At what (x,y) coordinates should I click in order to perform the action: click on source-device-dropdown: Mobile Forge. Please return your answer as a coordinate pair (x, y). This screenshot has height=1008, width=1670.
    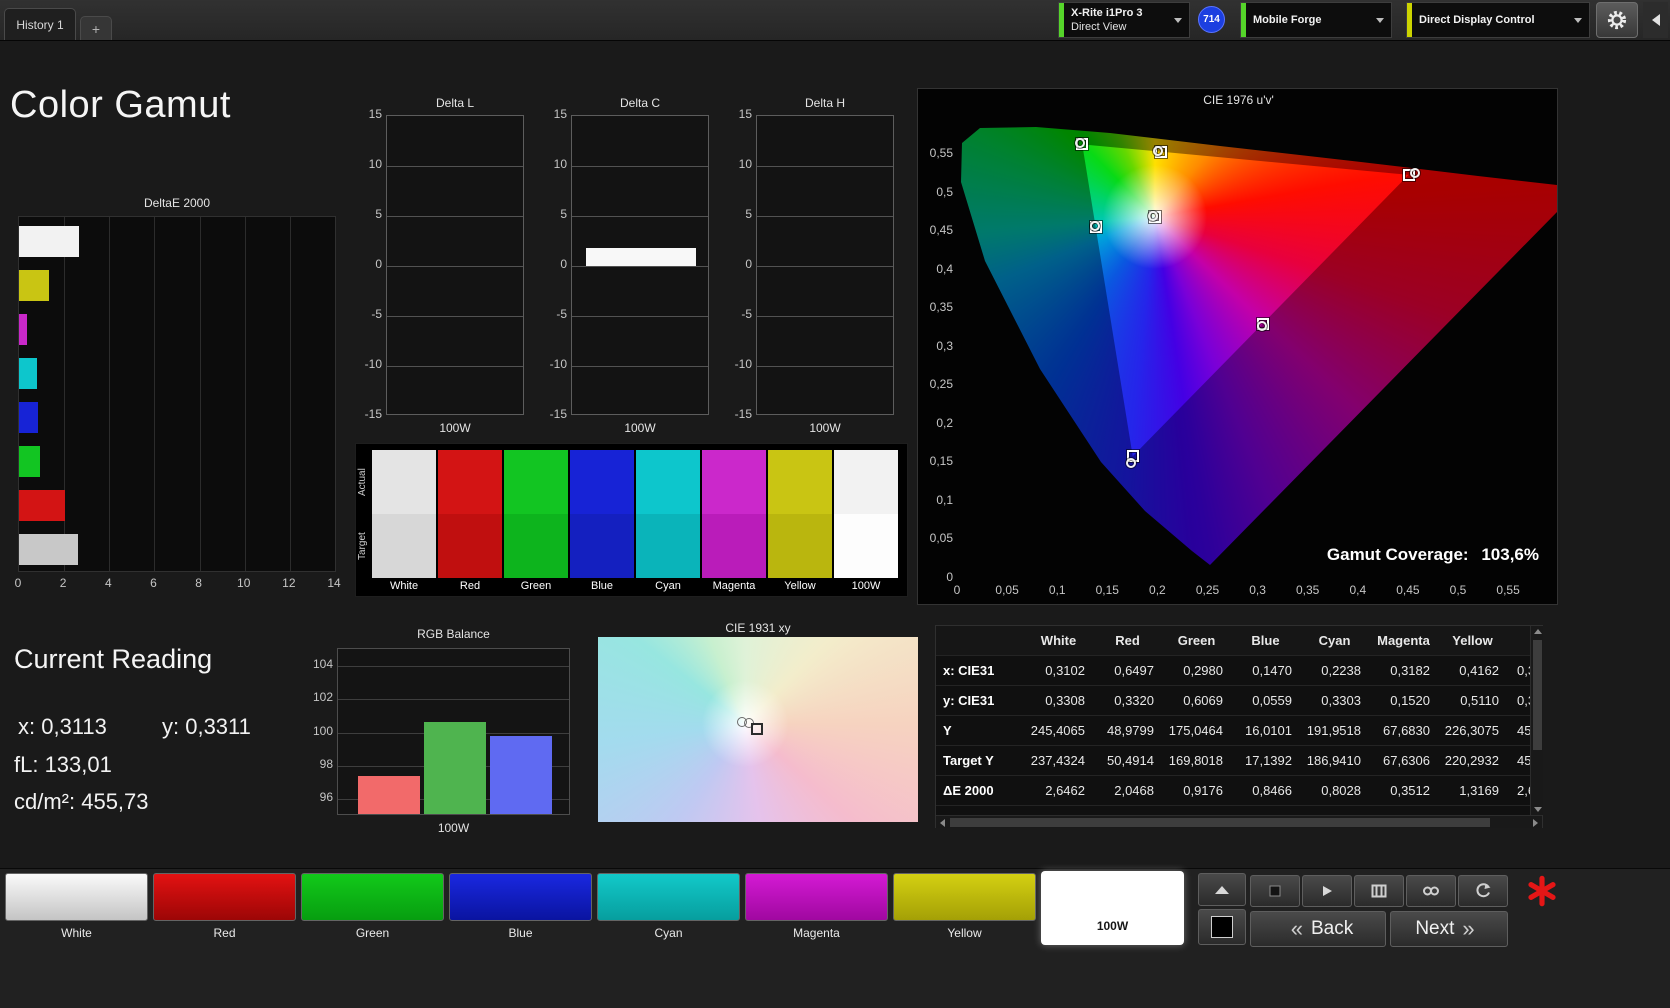
    Looking at the image, I should click on (1316, 20).